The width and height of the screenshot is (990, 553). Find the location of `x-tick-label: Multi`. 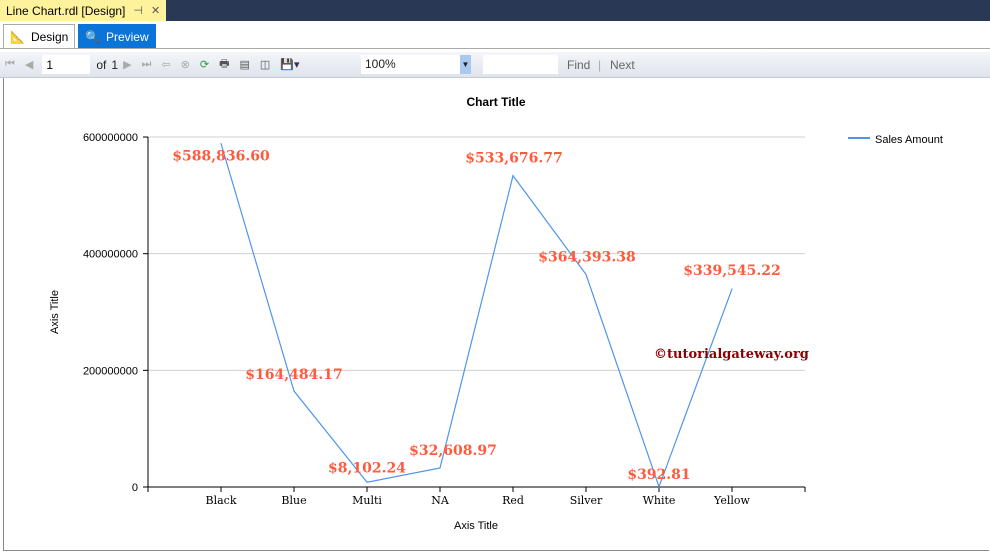

x-tick-label: Multi is located at coordinates (367, 500).